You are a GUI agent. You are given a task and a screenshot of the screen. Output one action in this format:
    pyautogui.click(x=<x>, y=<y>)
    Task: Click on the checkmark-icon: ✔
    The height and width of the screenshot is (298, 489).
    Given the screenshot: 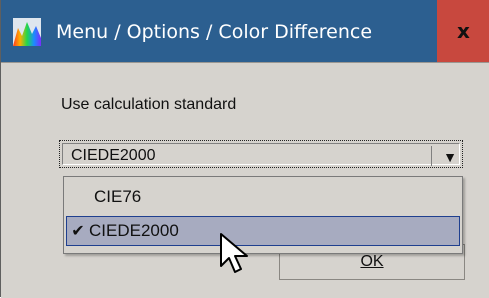 What is the action you would take?
    pyautogui.click(x=78, y=231)
    